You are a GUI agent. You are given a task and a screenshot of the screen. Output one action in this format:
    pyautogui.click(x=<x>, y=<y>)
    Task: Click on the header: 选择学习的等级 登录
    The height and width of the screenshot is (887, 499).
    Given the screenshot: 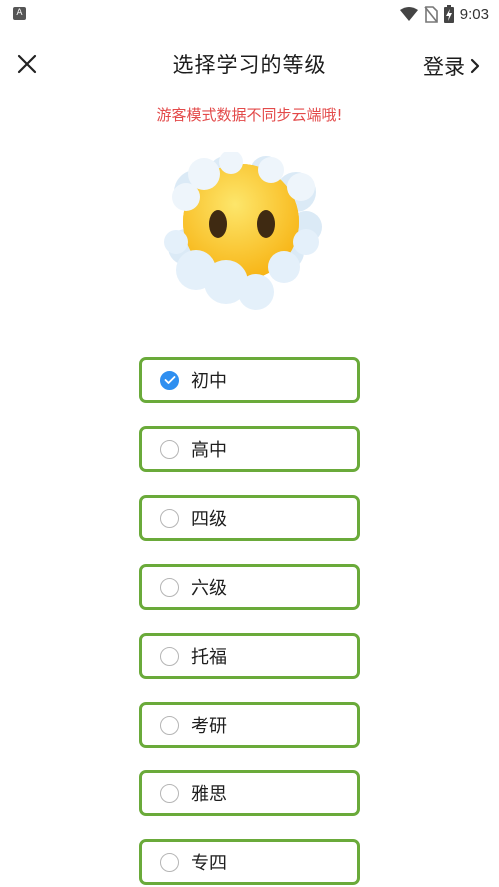 What is the action you would take?
    pyautogui.click(x=249, y=65)
    